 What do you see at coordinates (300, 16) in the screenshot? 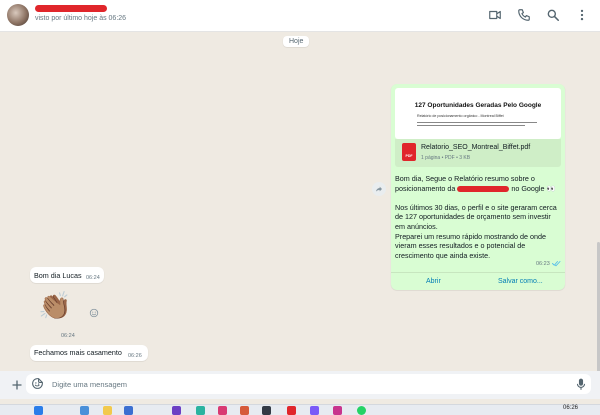
I see `chat-header: visto por último hoje às 06:26` at bounding box center [300, 16].